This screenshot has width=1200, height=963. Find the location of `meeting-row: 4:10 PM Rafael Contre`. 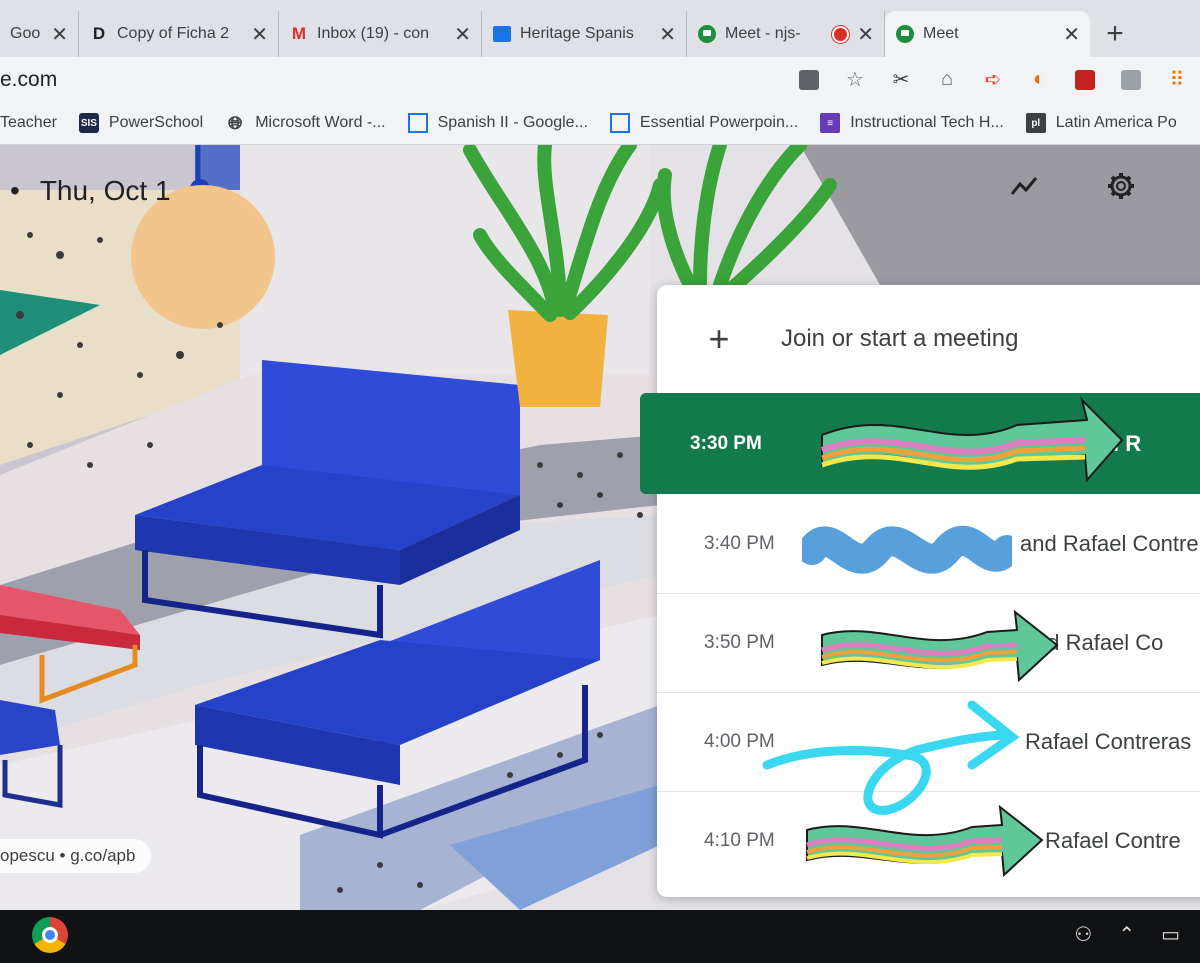

meeting-row: 4:10 PM Rafael Contre is located at coordinates (928, 841).